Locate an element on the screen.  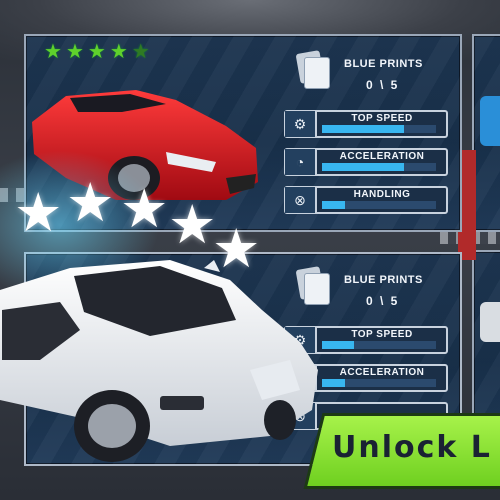
wheel-icon: ⊗ is located at coordinates (301, 200).